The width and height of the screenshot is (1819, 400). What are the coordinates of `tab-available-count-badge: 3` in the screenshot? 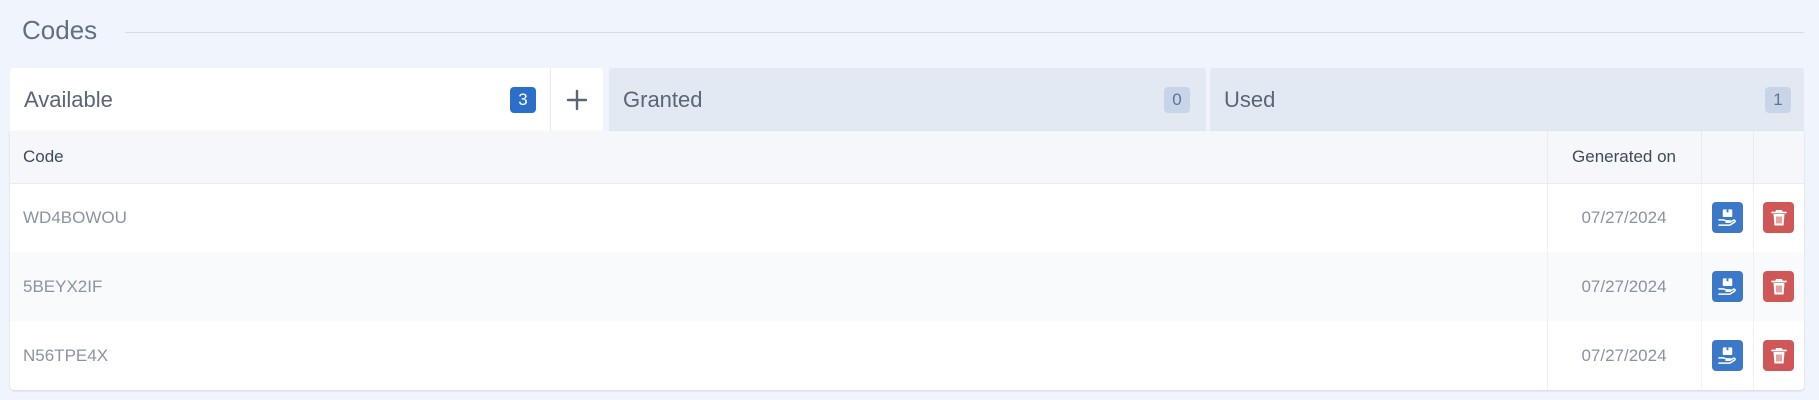 It's located at (523, 99).